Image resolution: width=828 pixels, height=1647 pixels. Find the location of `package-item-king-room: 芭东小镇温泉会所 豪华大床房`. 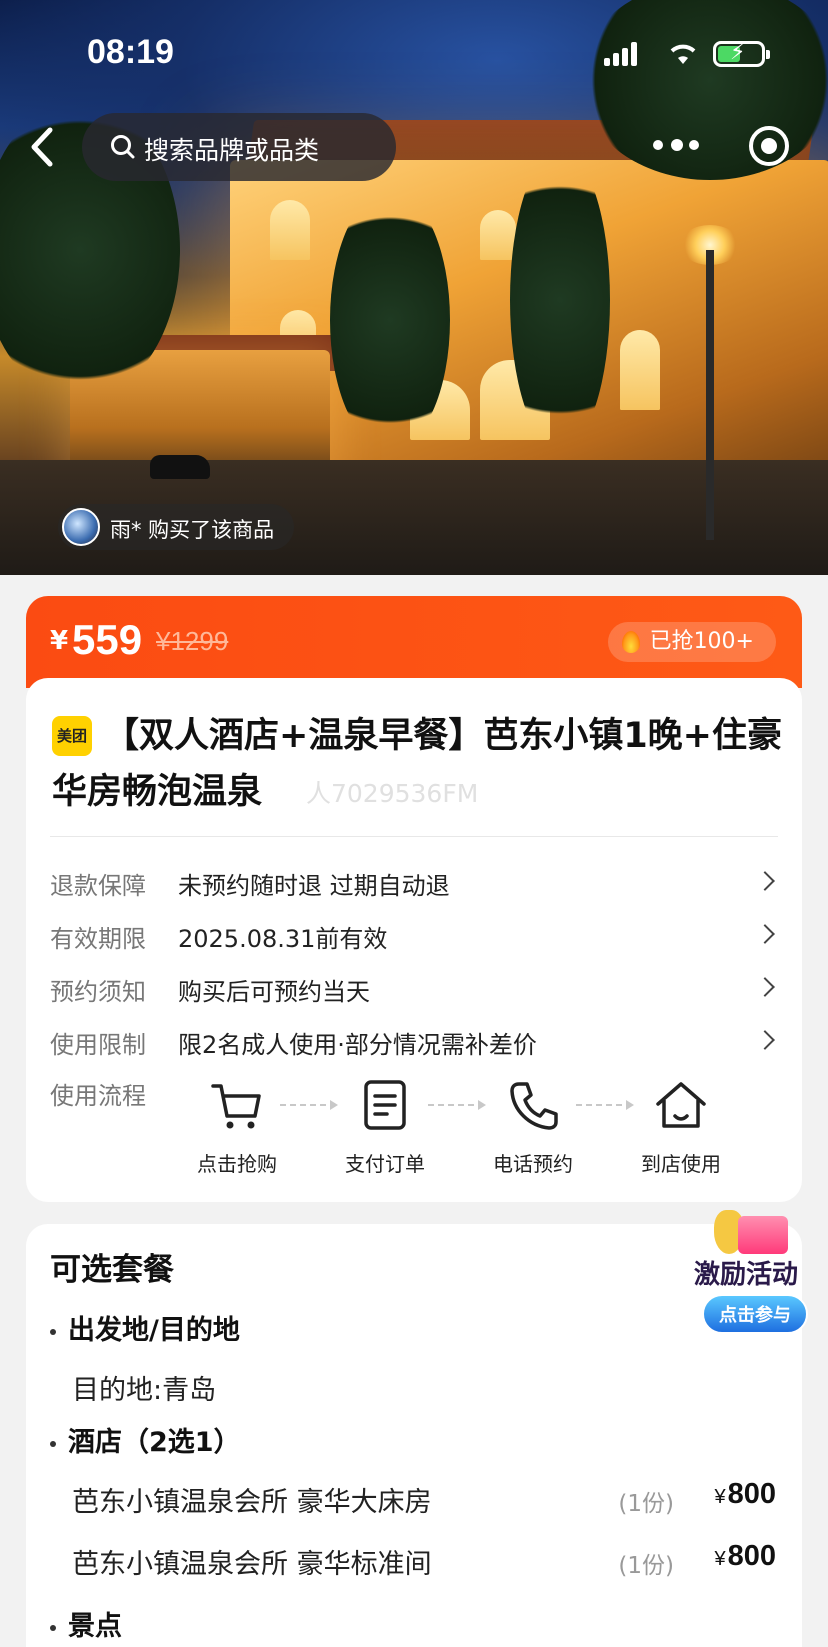

package-item-king-room: 芭东小镇温泉会所 豪华大床房 is located at coordinates (252, 1499).